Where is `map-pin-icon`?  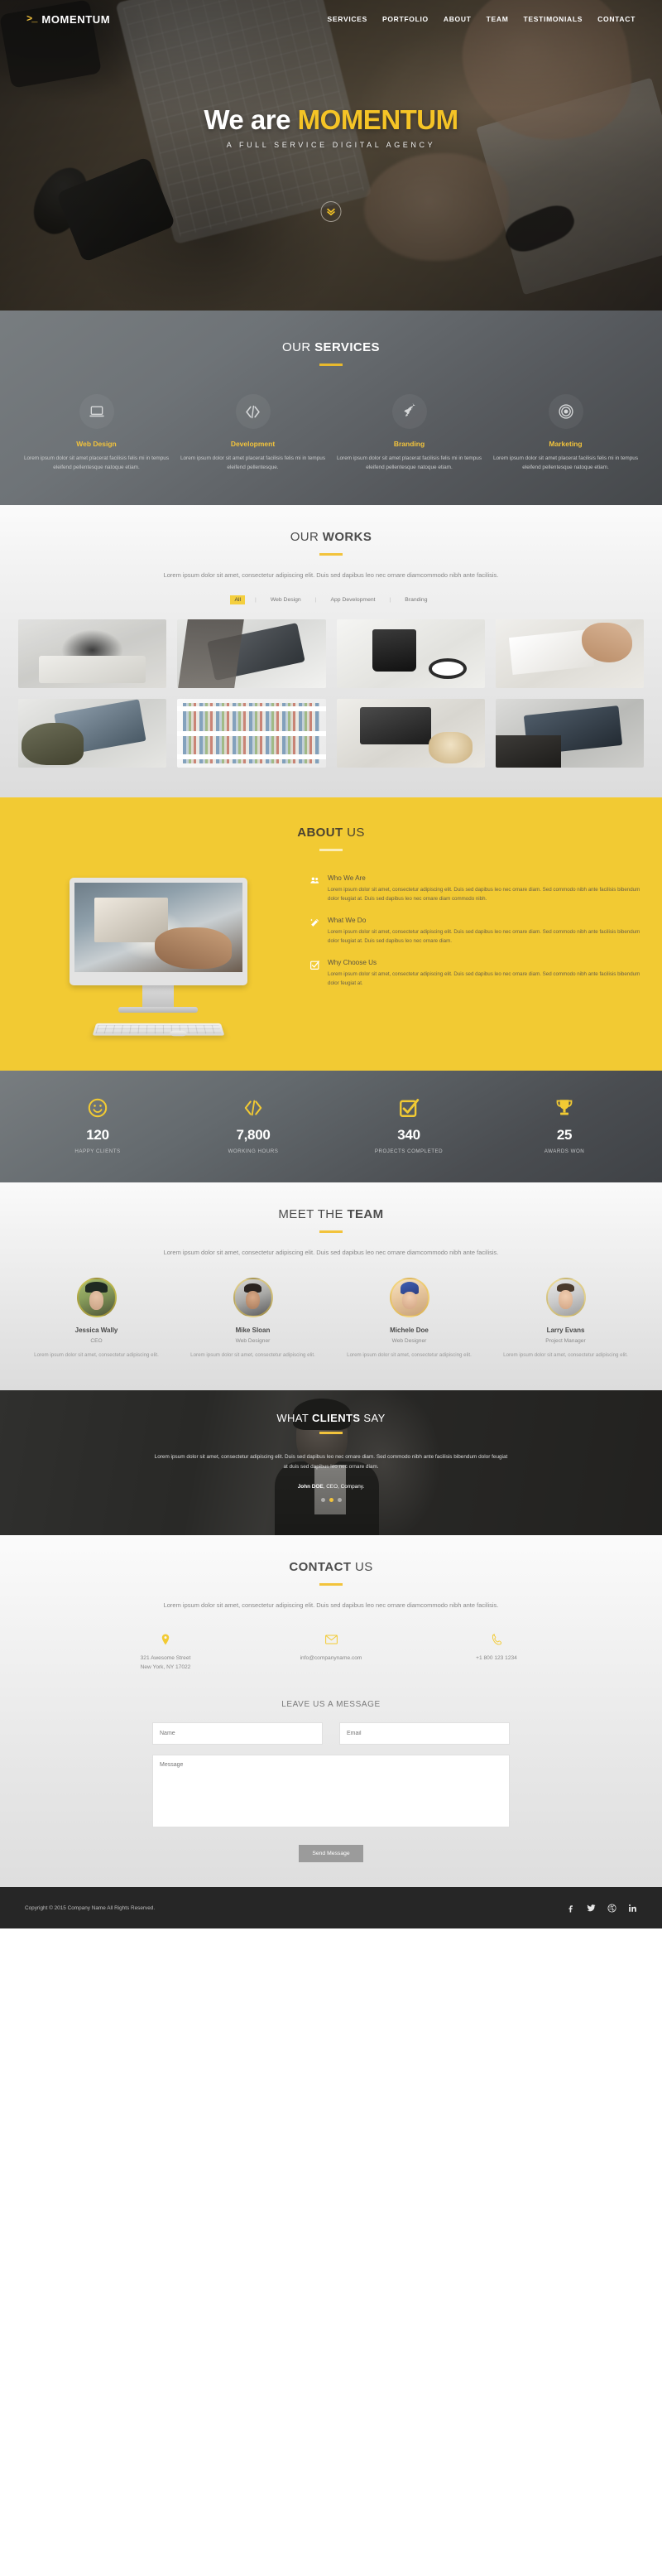 map-pin-icon is located at coordinates (165, 1639).